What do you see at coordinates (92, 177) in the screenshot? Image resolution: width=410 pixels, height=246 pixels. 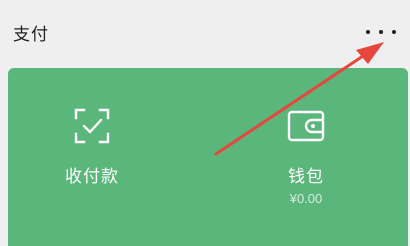 I see `receive-pay-label: 收付款` at bounding box center [92, 177].